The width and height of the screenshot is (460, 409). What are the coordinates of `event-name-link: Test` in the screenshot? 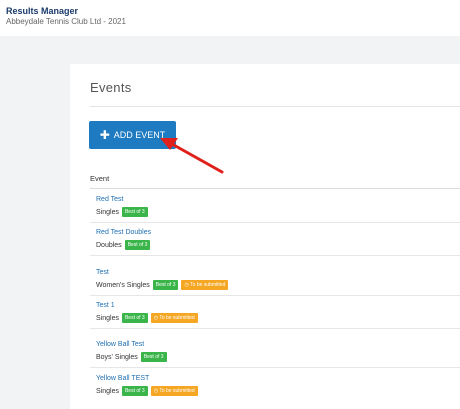 It's located at (102, 272).